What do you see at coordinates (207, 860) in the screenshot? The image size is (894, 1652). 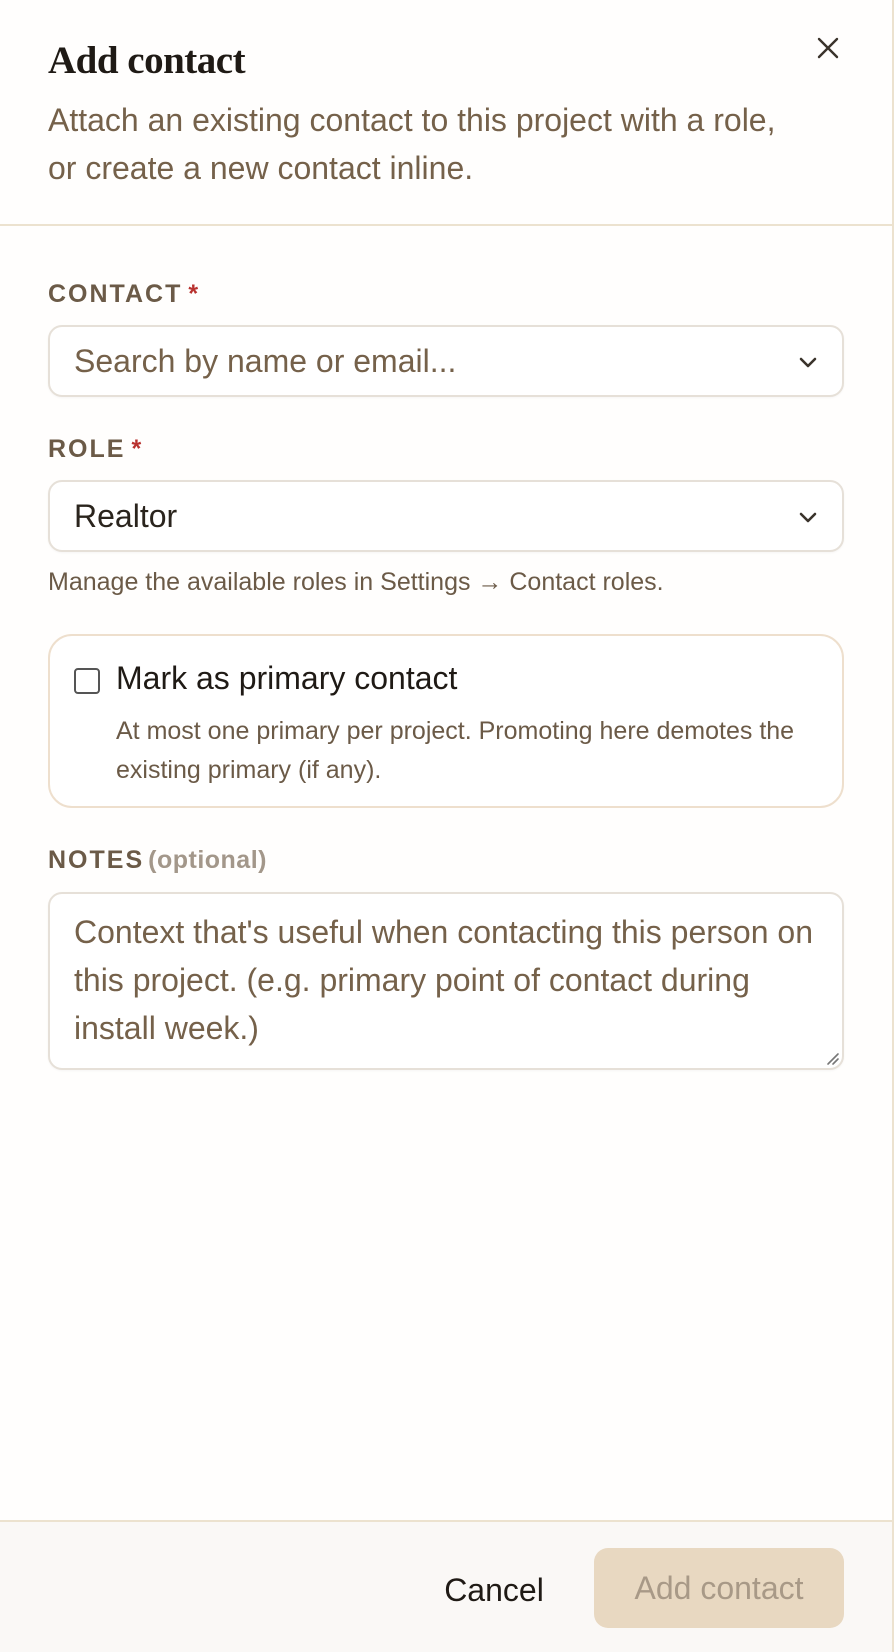 I see `notes-optional-tag: (optional)` at bounding box center [207, 860].